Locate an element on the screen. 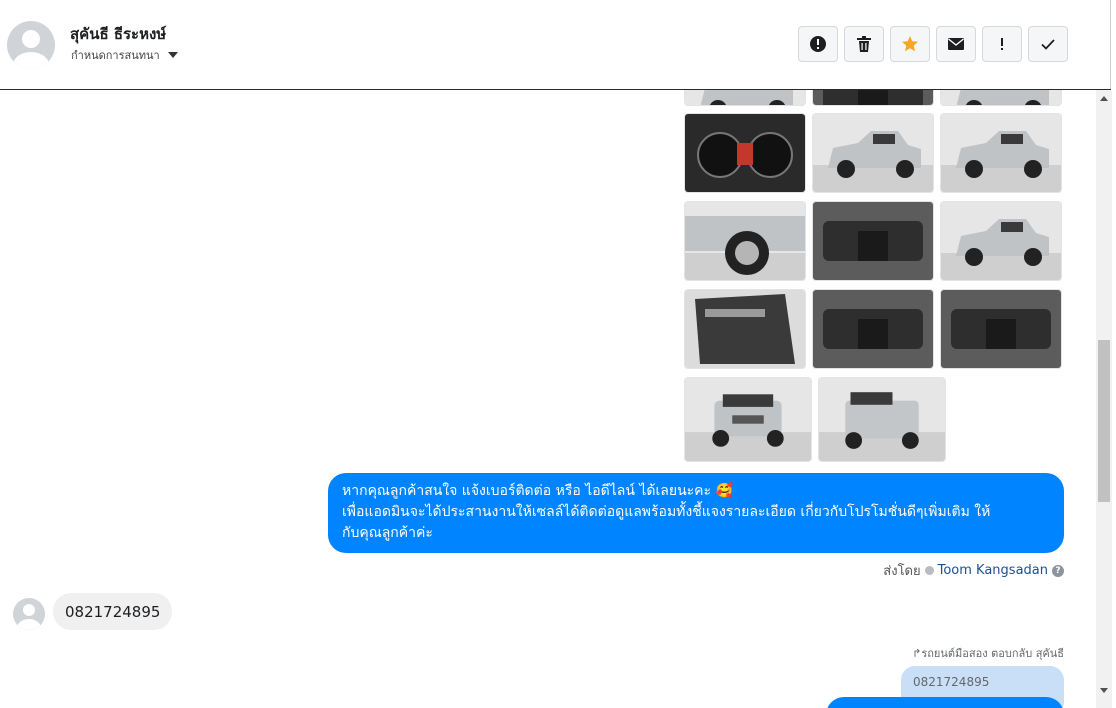 This screenshot has height=708, width=1116. mark-unread-button is located at coordinates (956, 44).